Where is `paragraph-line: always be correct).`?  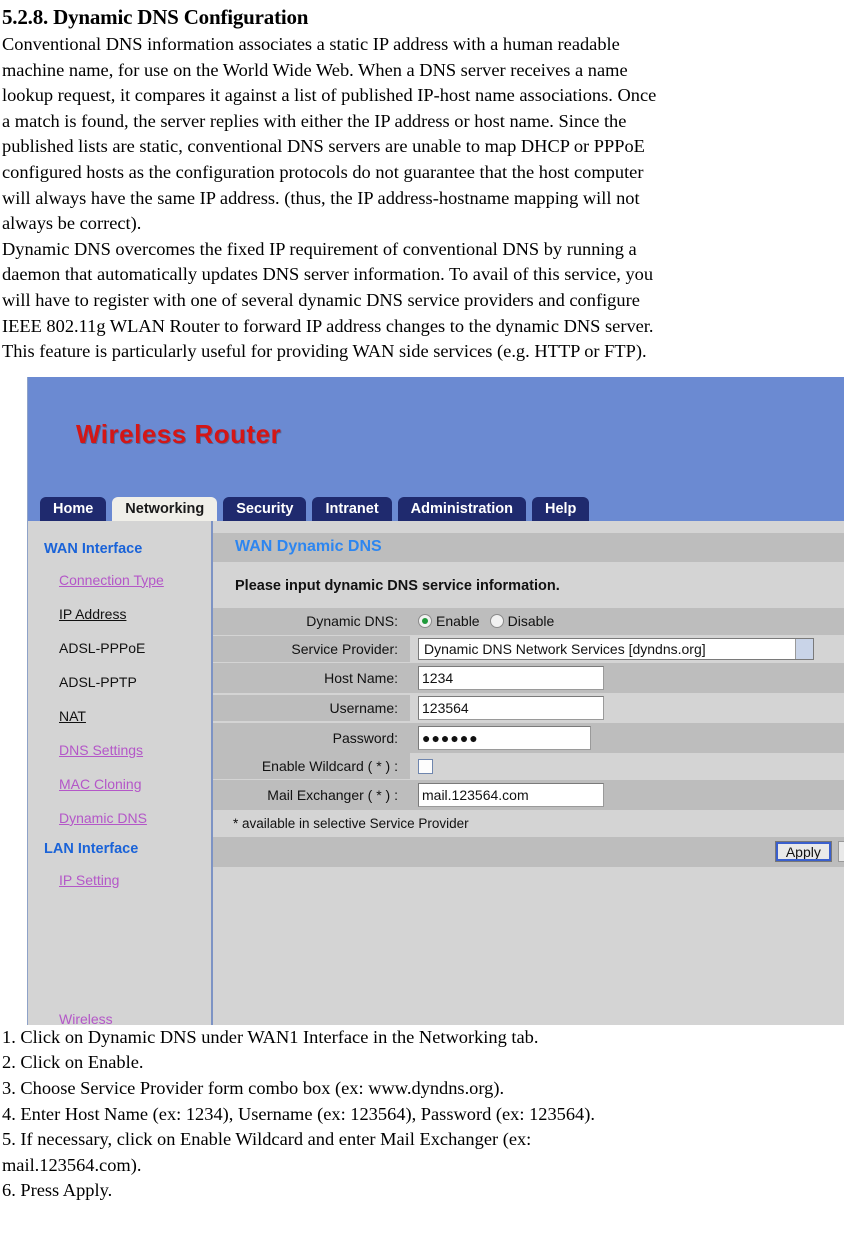 paragraph-line: always be correct). is located at coordinates (72, 223).